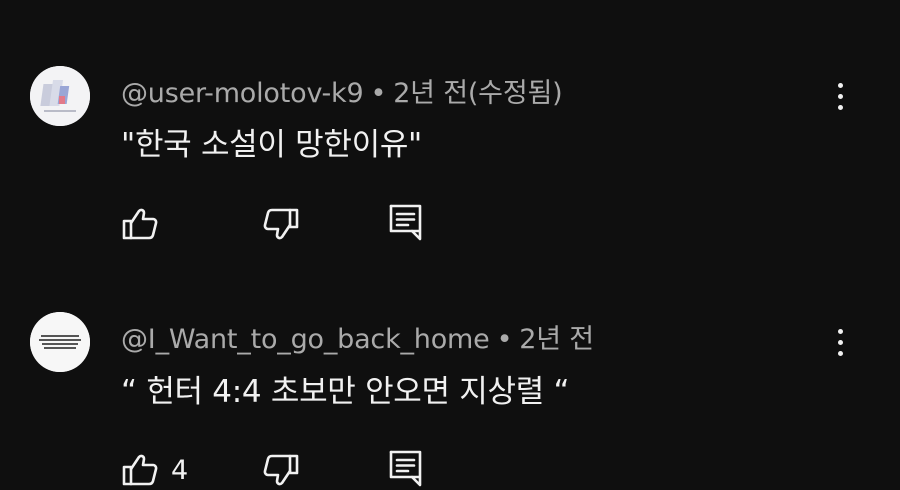 The width and height of the screenshot is (900, 490). What do you see at coordinates (345, 392) in the screenshot?
I see `comment-text: “ 헌터 4:4 초보만 안오면 지상렬 “` at bounding box center [345, 392].